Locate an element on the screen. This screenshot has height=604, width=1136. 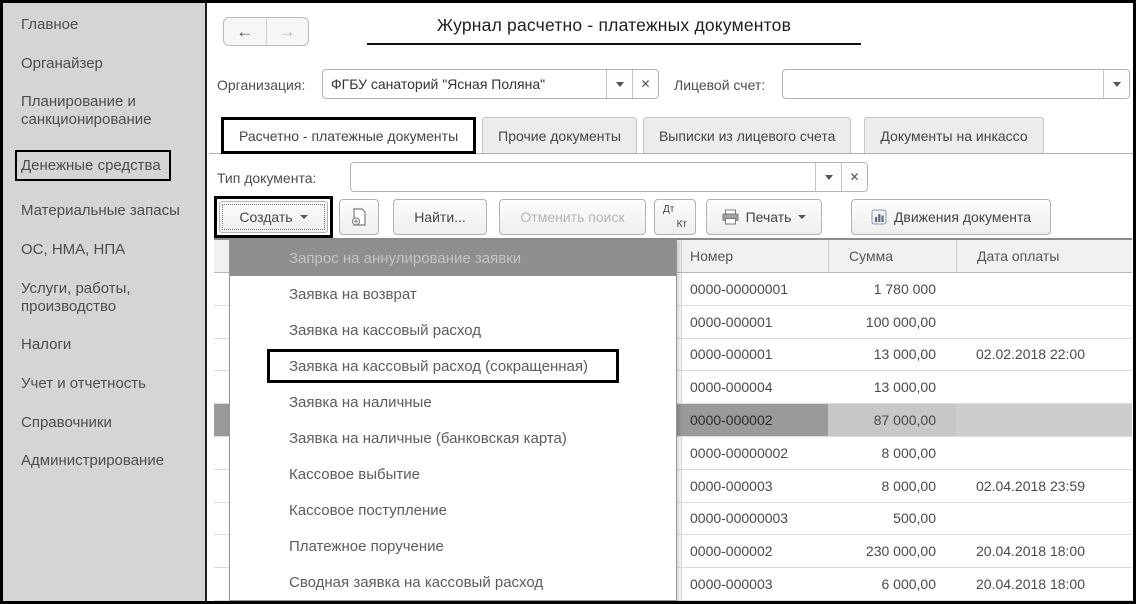
tab-label: Документы на инкассо is located at coordinates (954, 135).